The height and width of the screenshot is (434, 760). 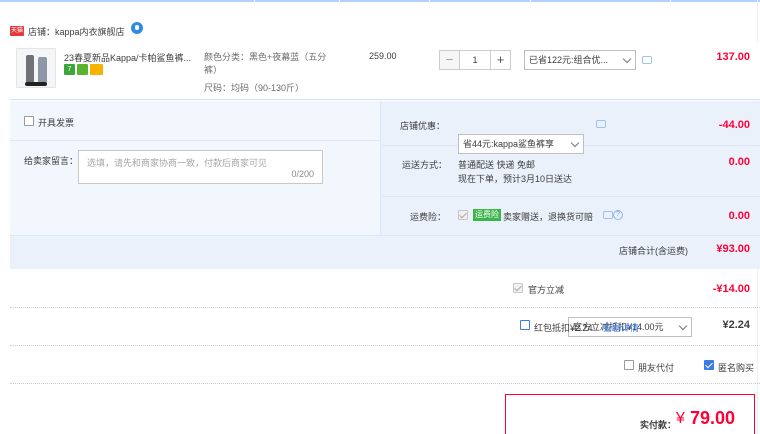 What do you see at coordinates (658, 425) in the screenshot?
I see `payment-label: 实付款：` at bounding box center [658, 425].